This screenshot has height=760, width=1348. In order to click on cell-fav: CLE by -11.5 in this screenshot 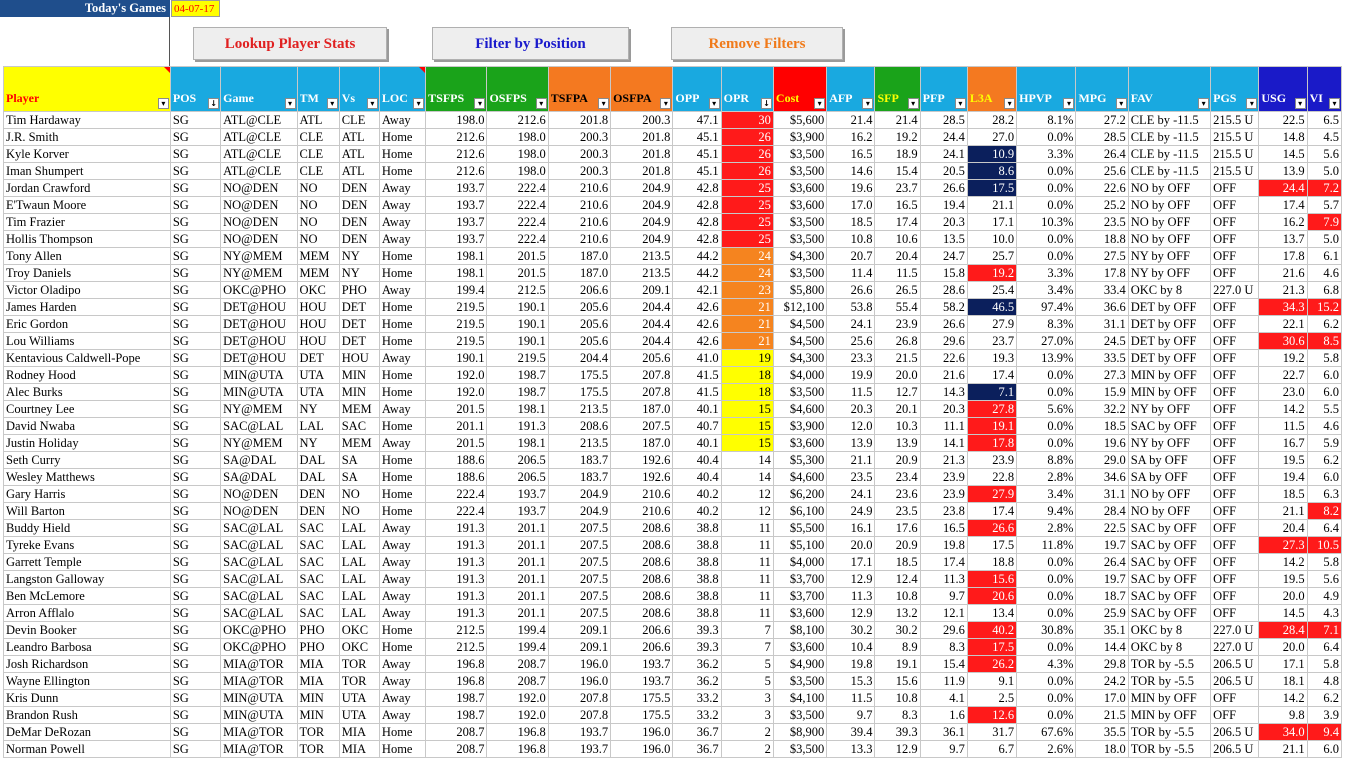, I will do `click(1169, 137)`.